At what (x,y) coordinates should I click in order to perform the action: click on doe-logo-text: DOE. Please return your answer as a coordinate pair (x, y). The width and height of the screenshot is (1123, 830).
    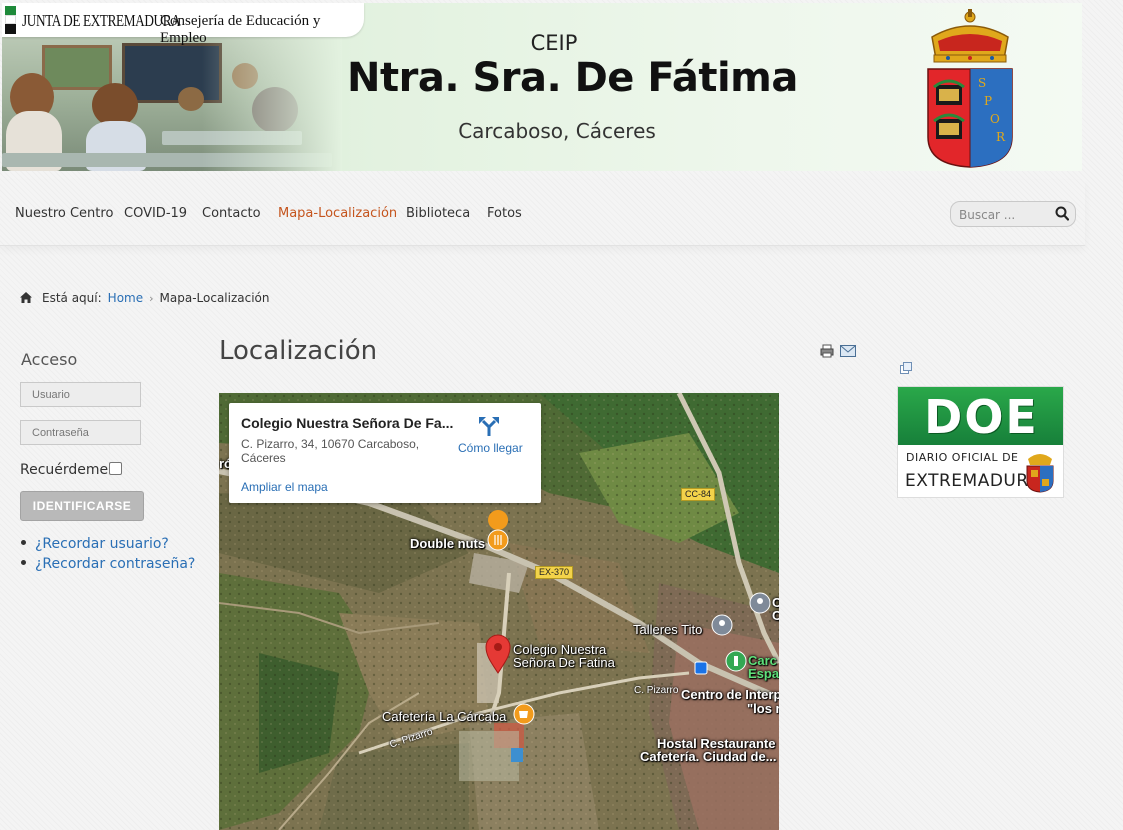
    Looking at the image, I should click on (981, 417).